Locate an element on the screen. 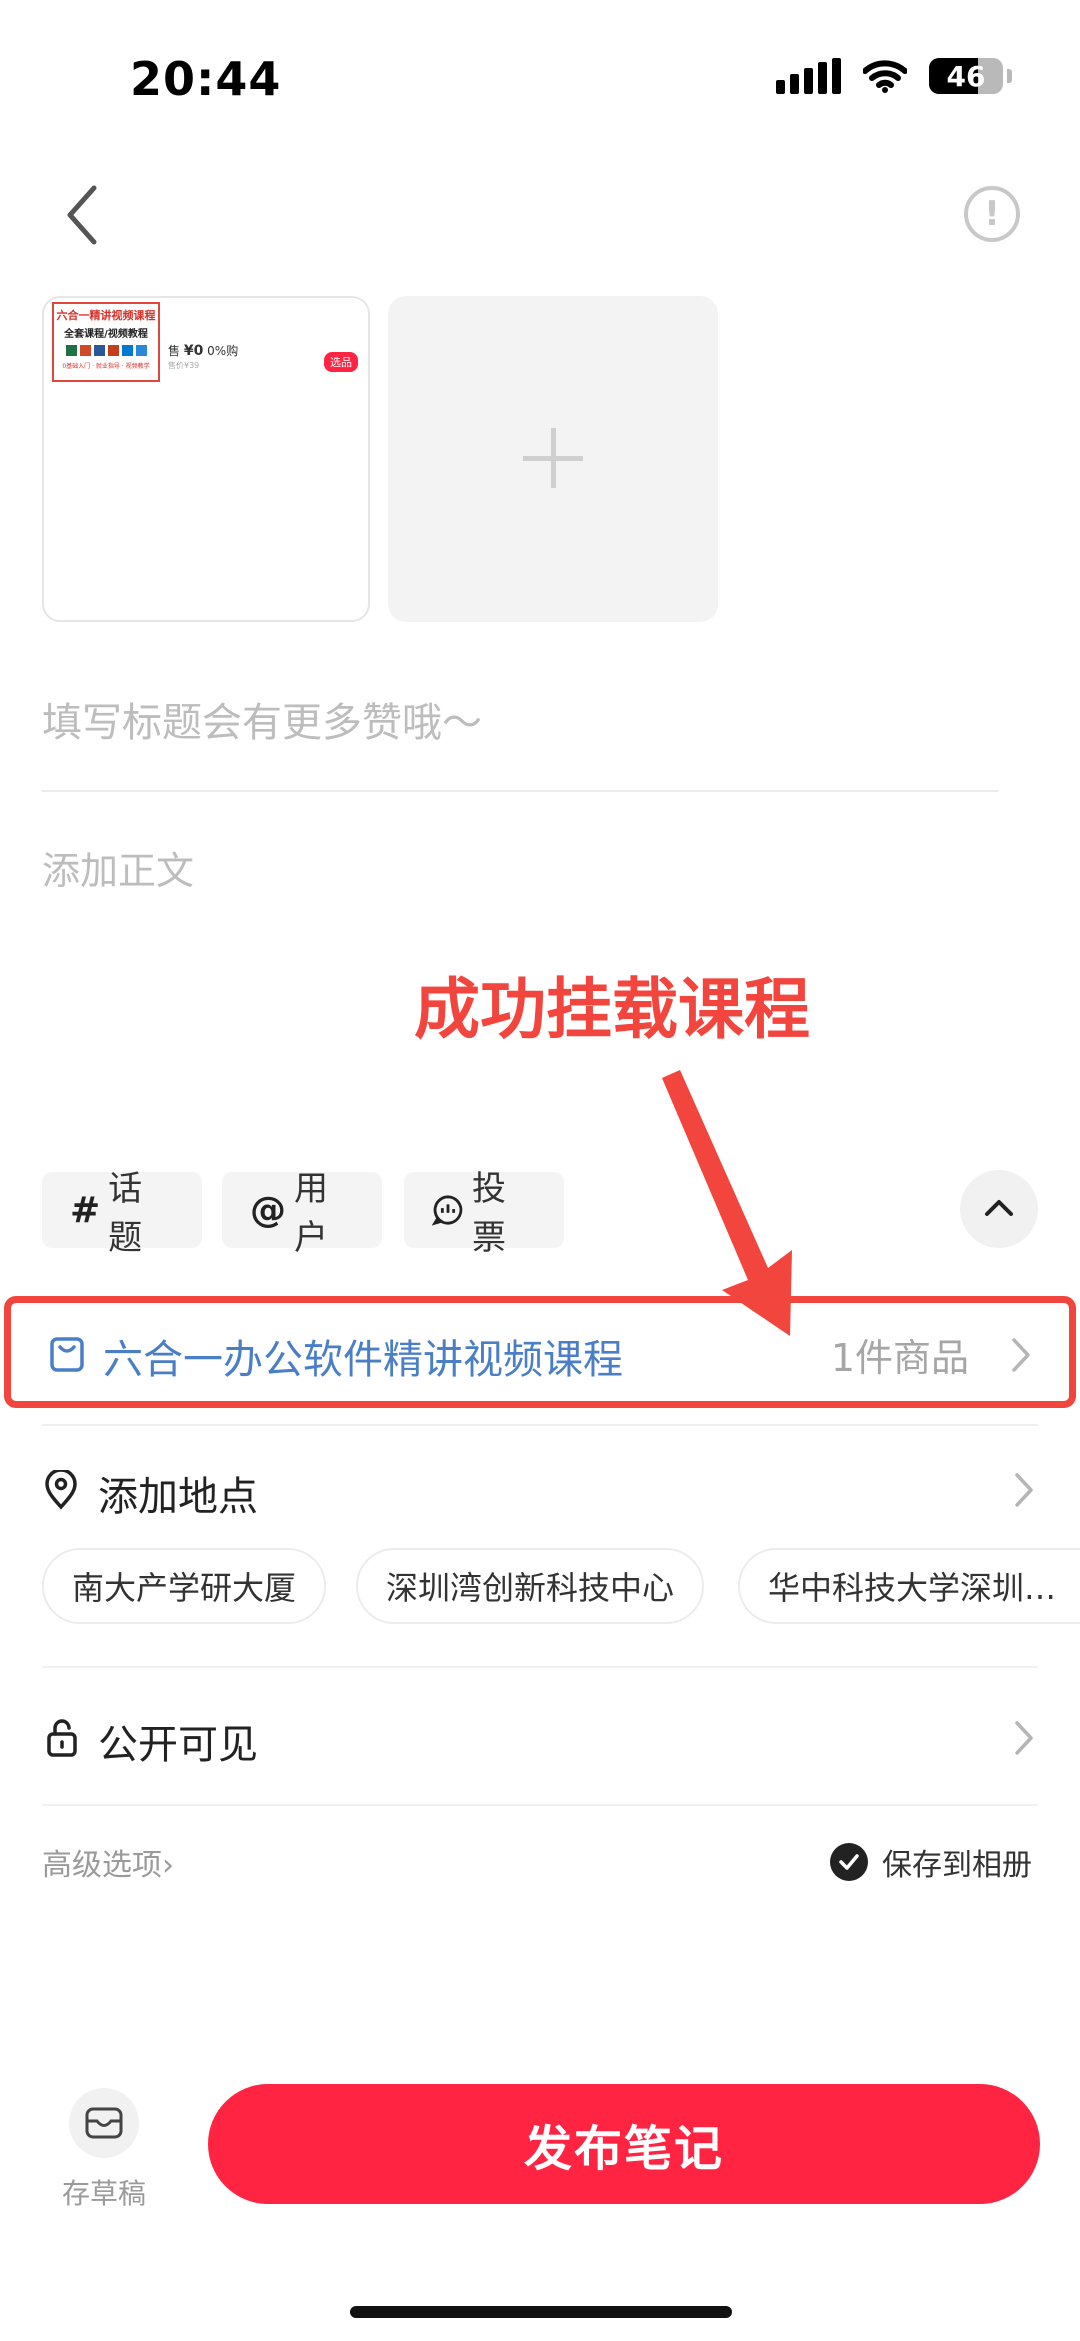 The height and width of the screenshot is (2341, 1080). save-album-label: 保存到相册 is located at coordinates (957, 1865).